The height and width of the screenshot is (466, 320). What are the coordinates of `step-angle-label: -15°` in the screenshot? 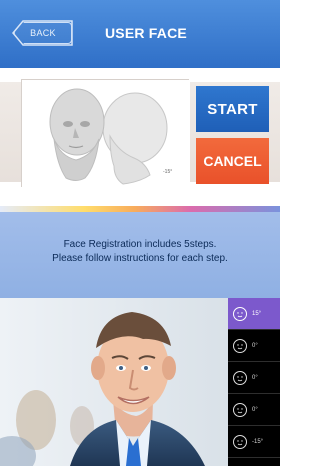 It's located at (258, 441).